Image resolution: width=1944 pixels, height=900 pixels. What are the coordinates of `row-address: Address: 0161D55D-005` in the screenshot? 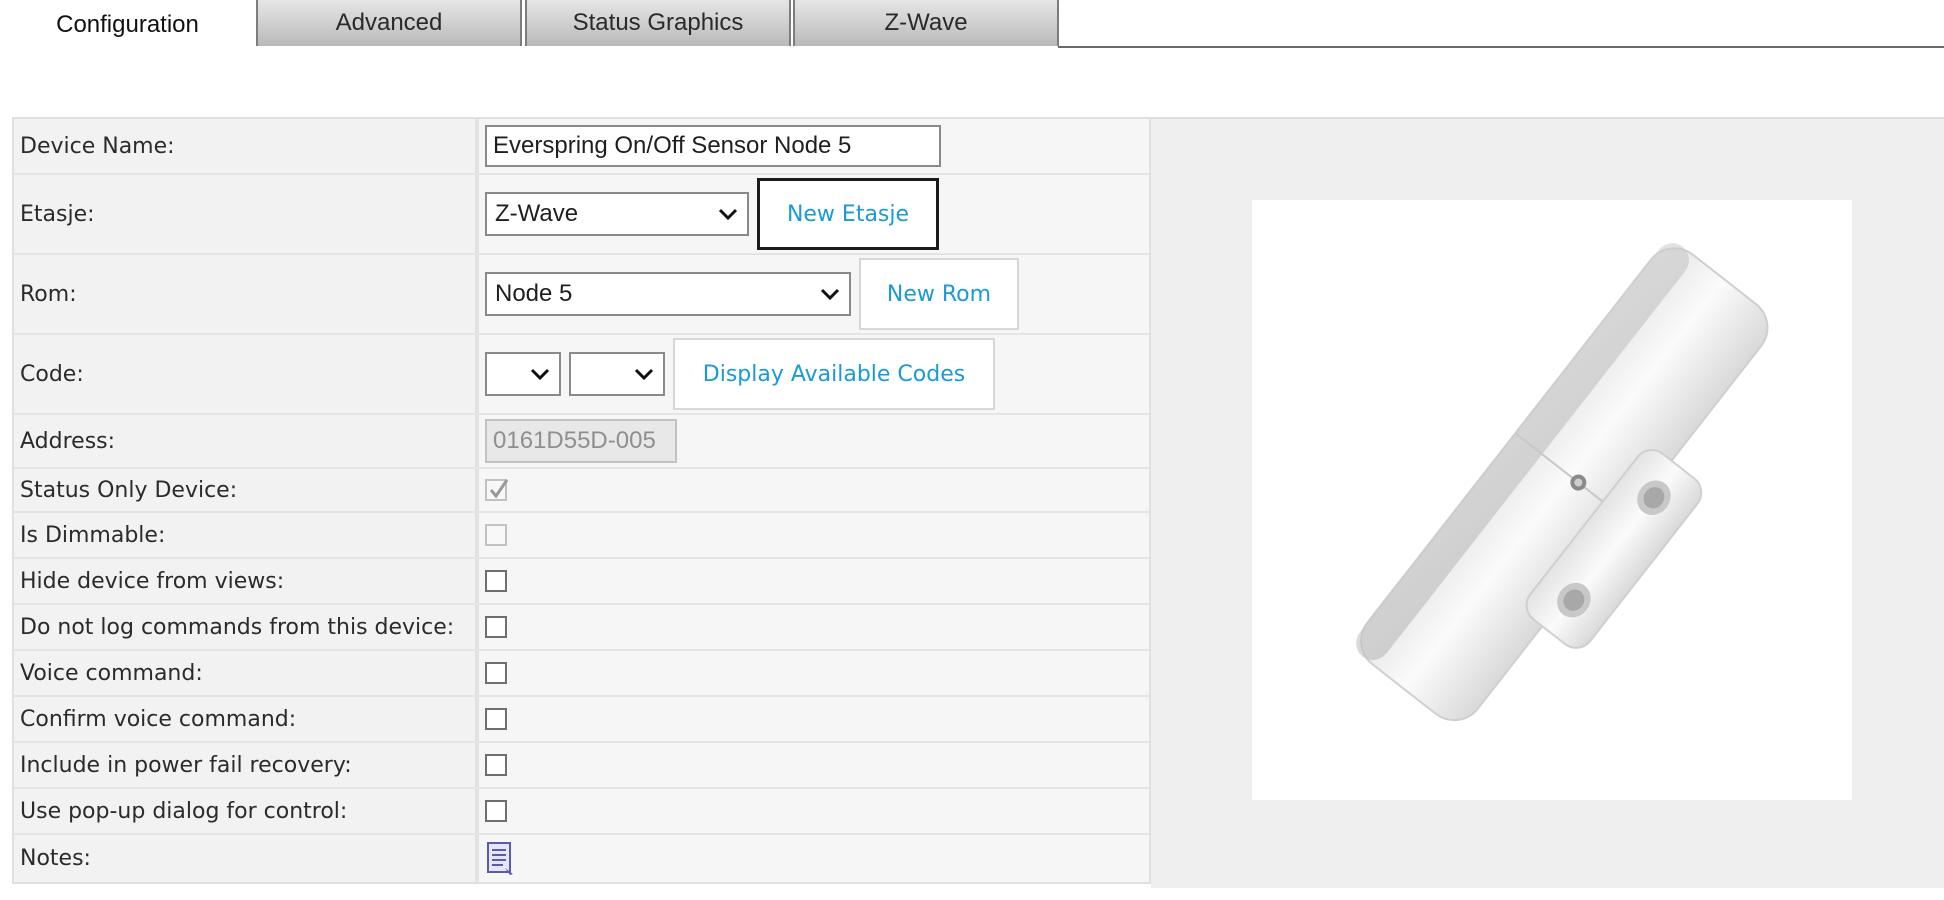 It's located at (581, 442).